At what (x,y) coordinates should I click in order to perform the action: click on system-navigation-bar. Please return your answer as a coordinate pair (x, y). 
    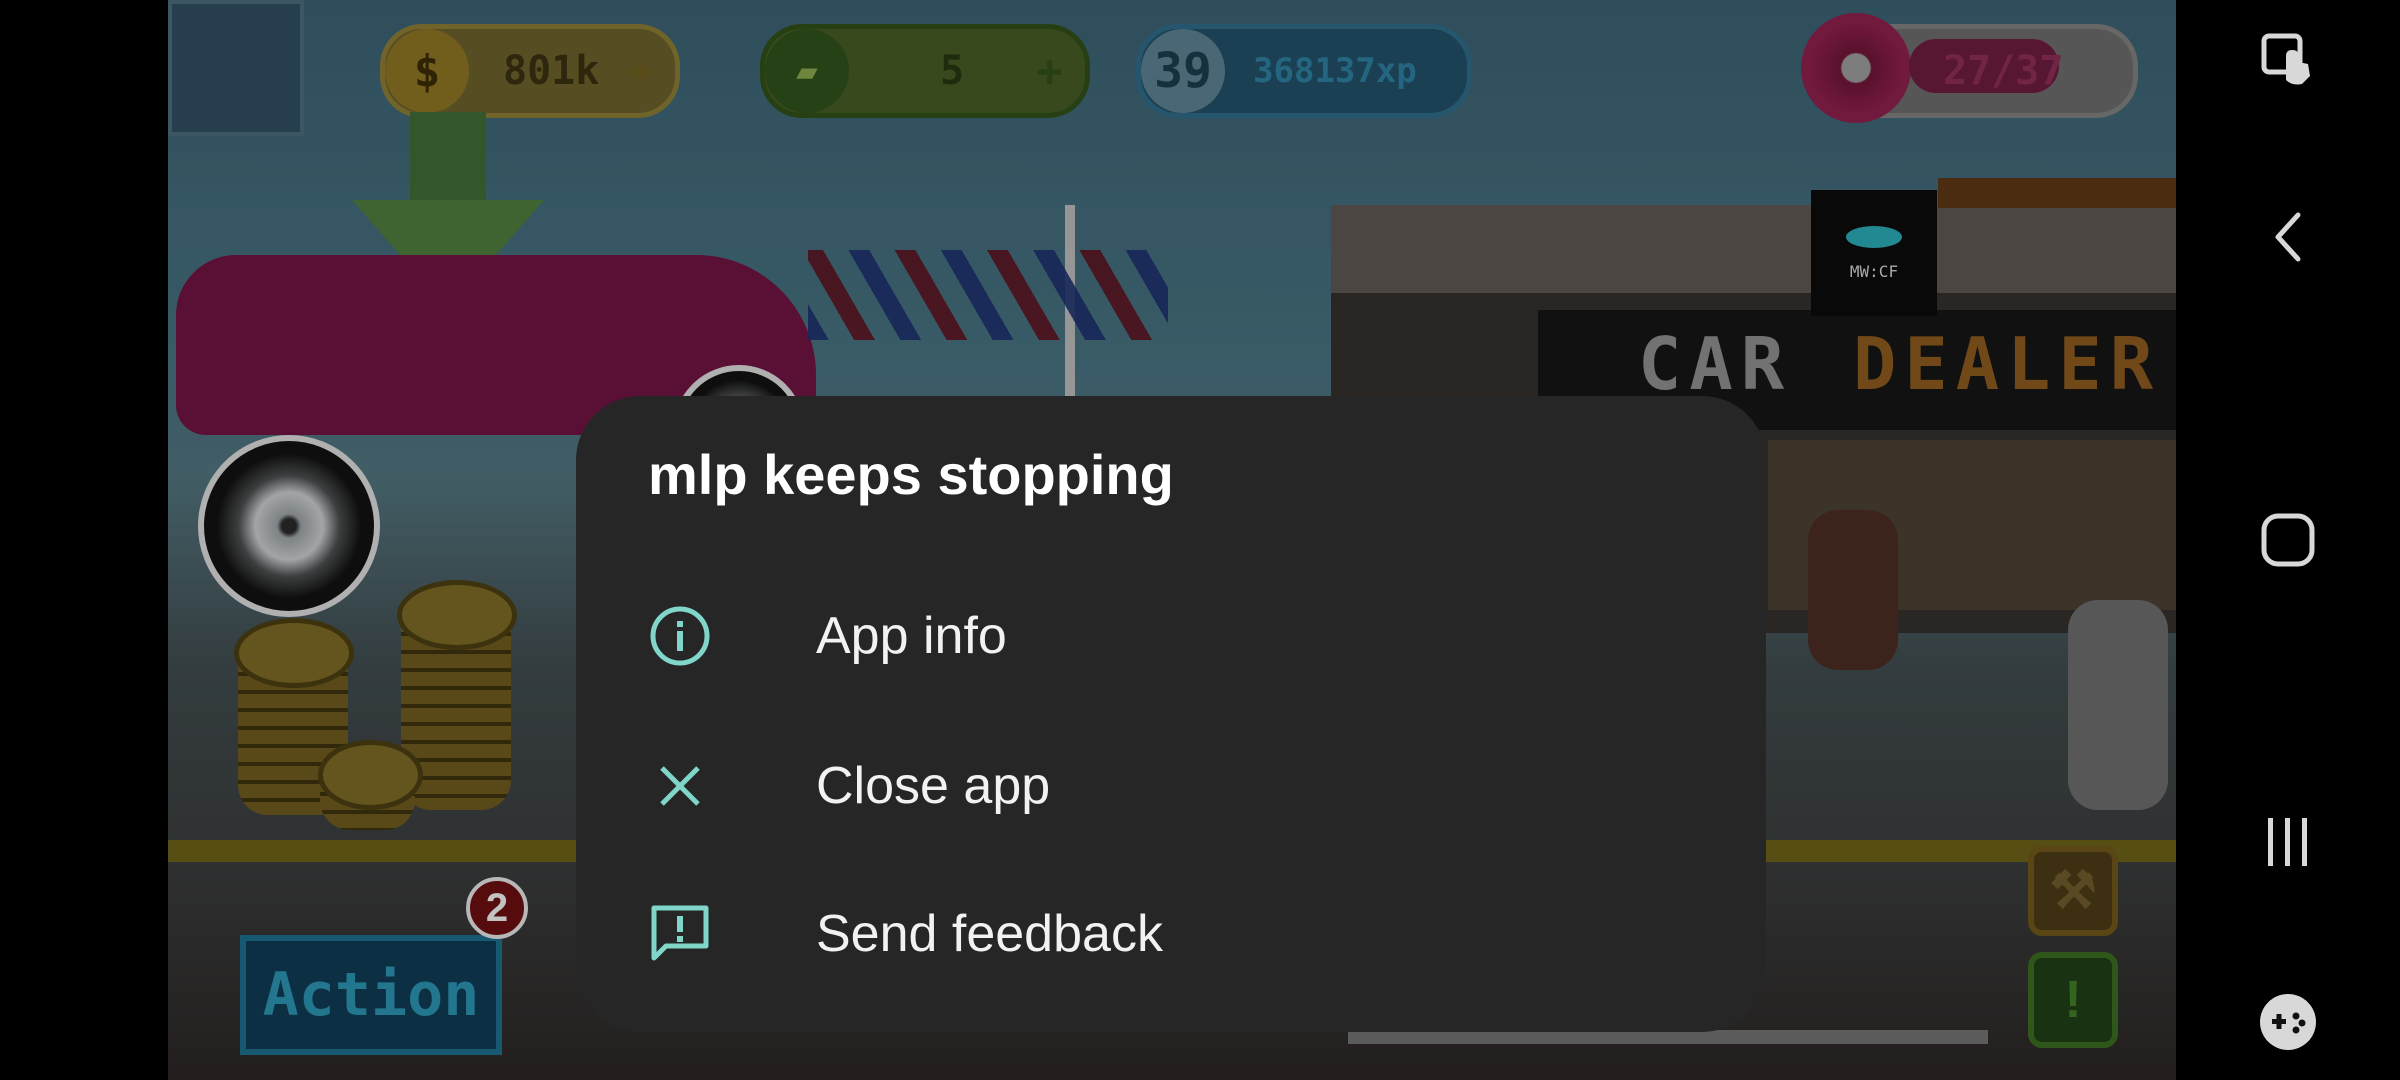
    Looking at the image, I should click on (2288, 540).